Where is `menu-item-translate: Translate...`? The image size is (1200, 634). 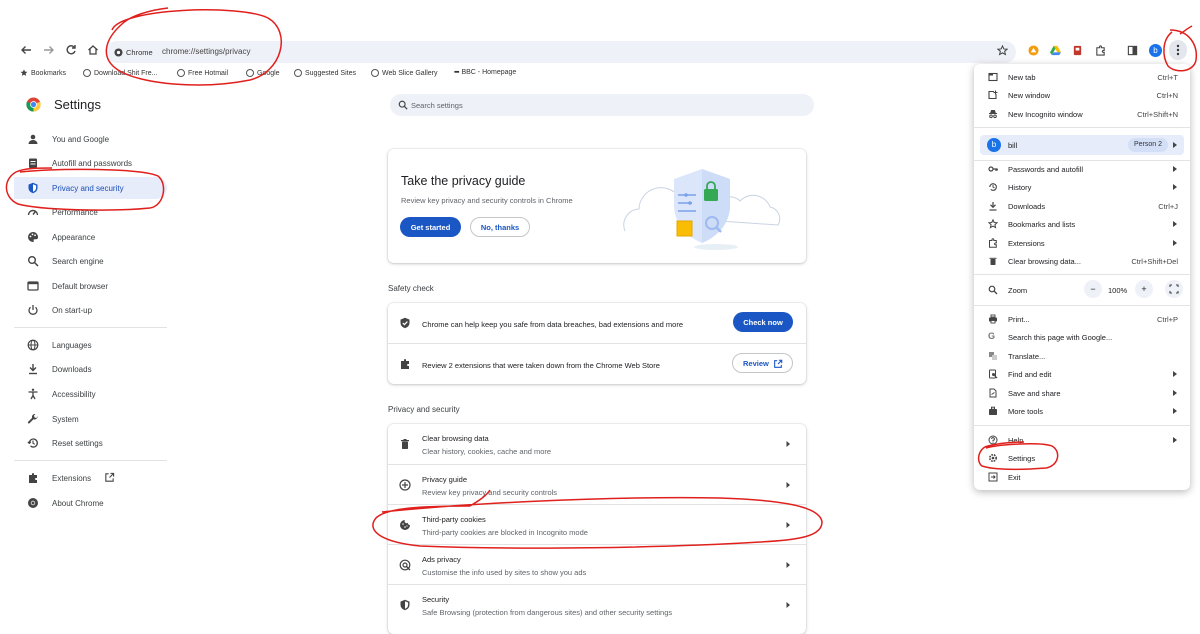 menu-item-translate: Translate... is located at coordinates (1082, 356).